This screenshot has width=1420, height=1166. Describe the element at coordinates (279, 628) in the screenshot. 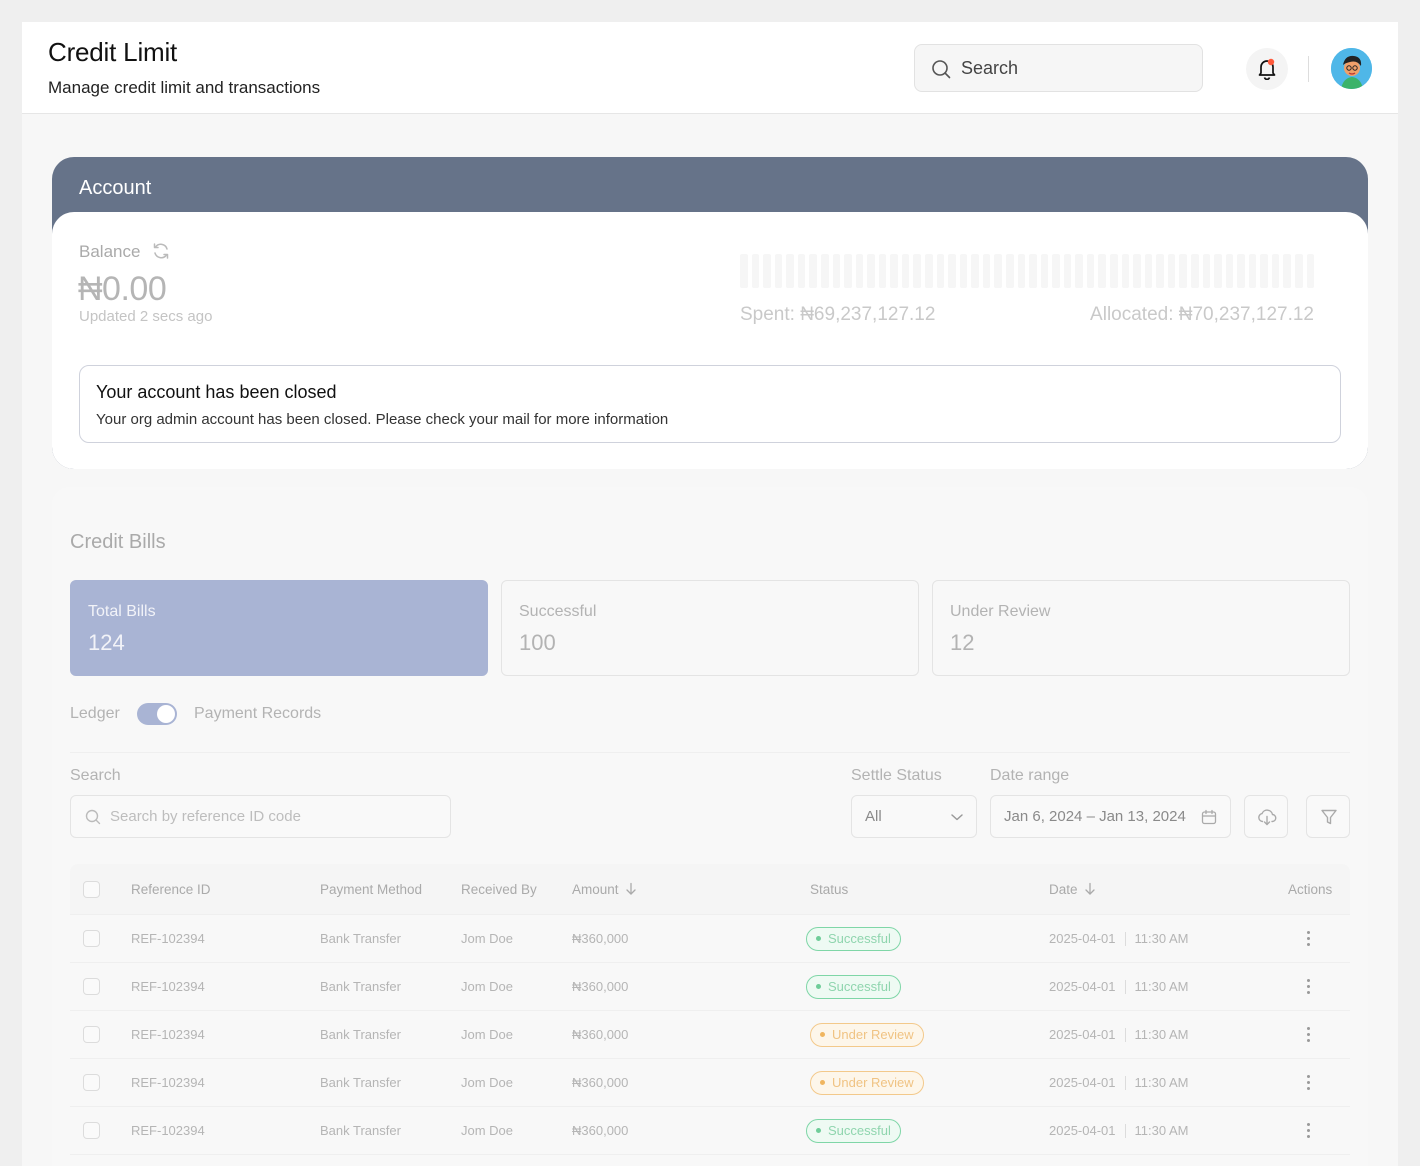

I see `stat-total-bills: Total Bills 124` at that location.